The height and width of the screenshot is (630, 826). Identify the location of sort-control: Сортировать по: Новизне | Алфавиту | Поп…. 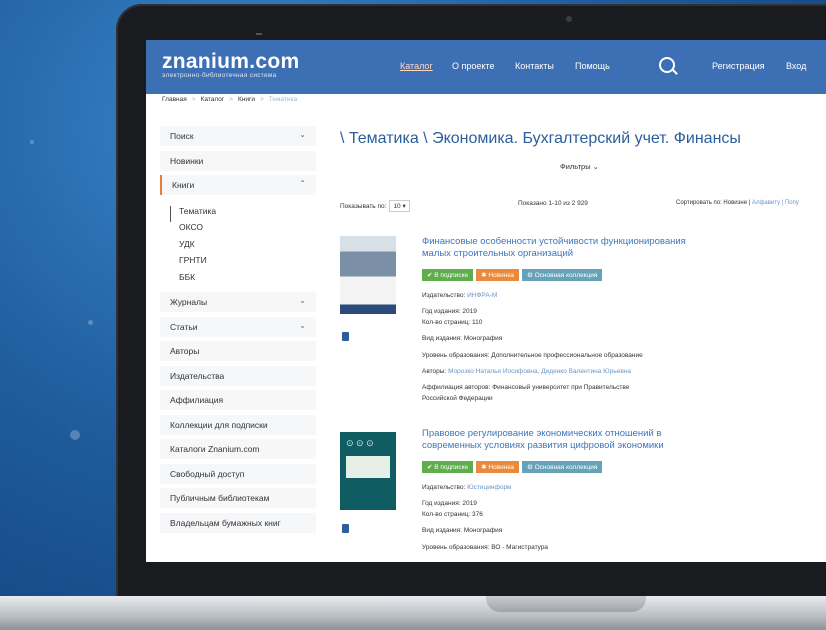
(737, 203).